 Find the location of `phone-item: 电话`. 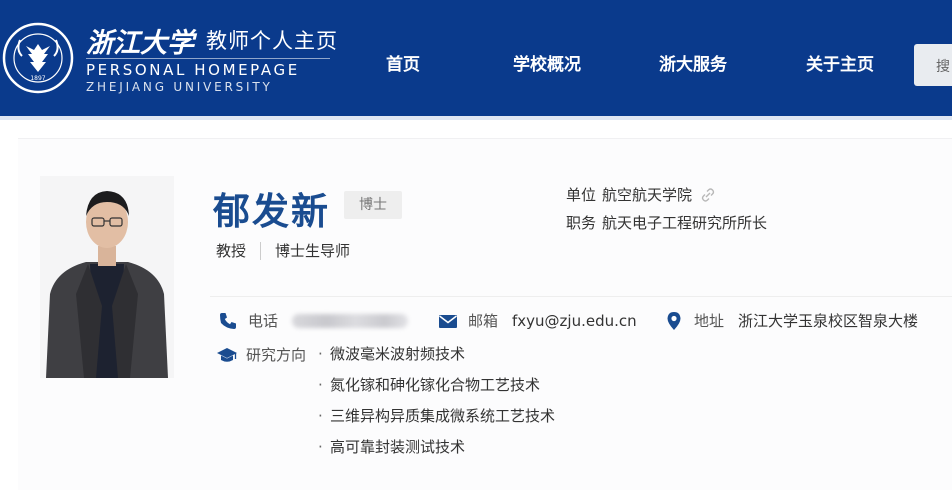

phone-item: 电话 is located at coordinates (313, 320).